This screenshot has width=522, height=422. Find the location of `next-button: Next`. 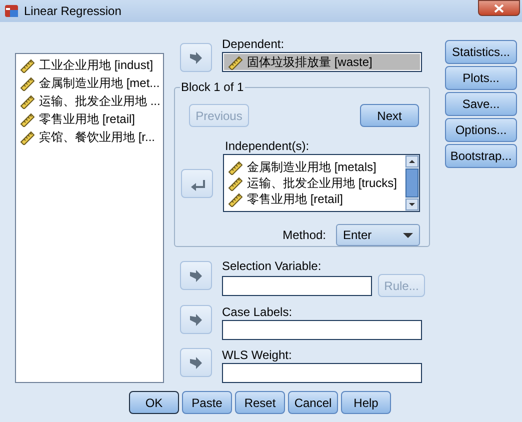

next-button: Next is located at coordinates (389, 115).